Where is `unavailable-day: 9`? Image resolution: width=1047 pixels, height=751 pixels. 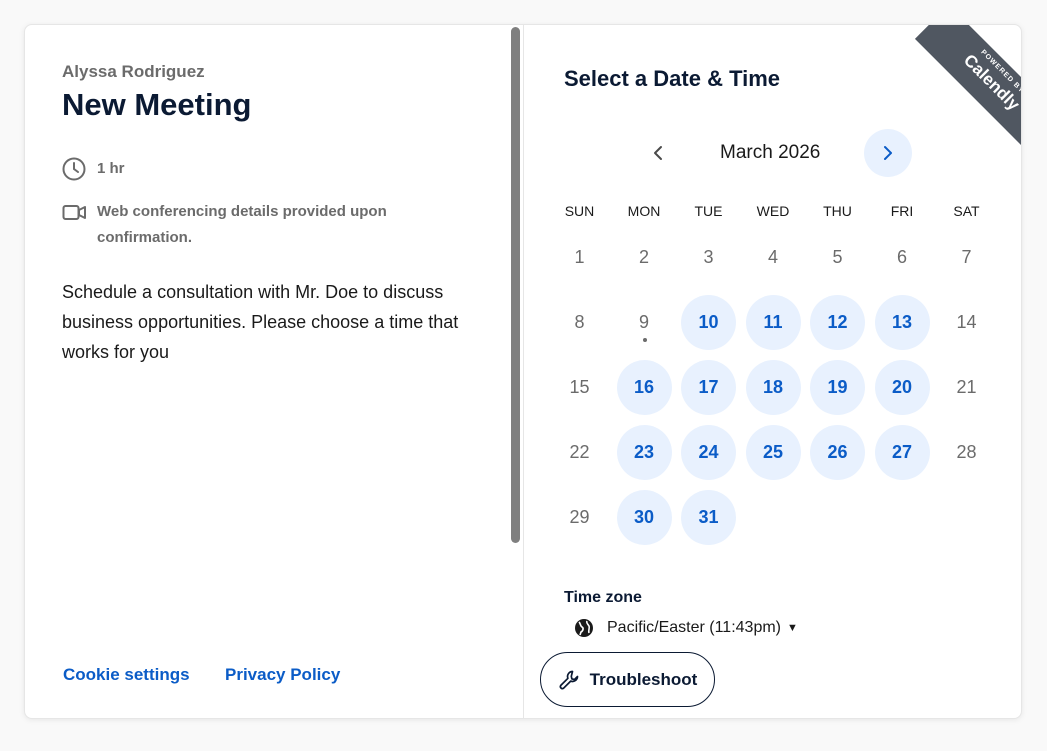
unavailable-day: 9 is located at coordinates (644, 322).